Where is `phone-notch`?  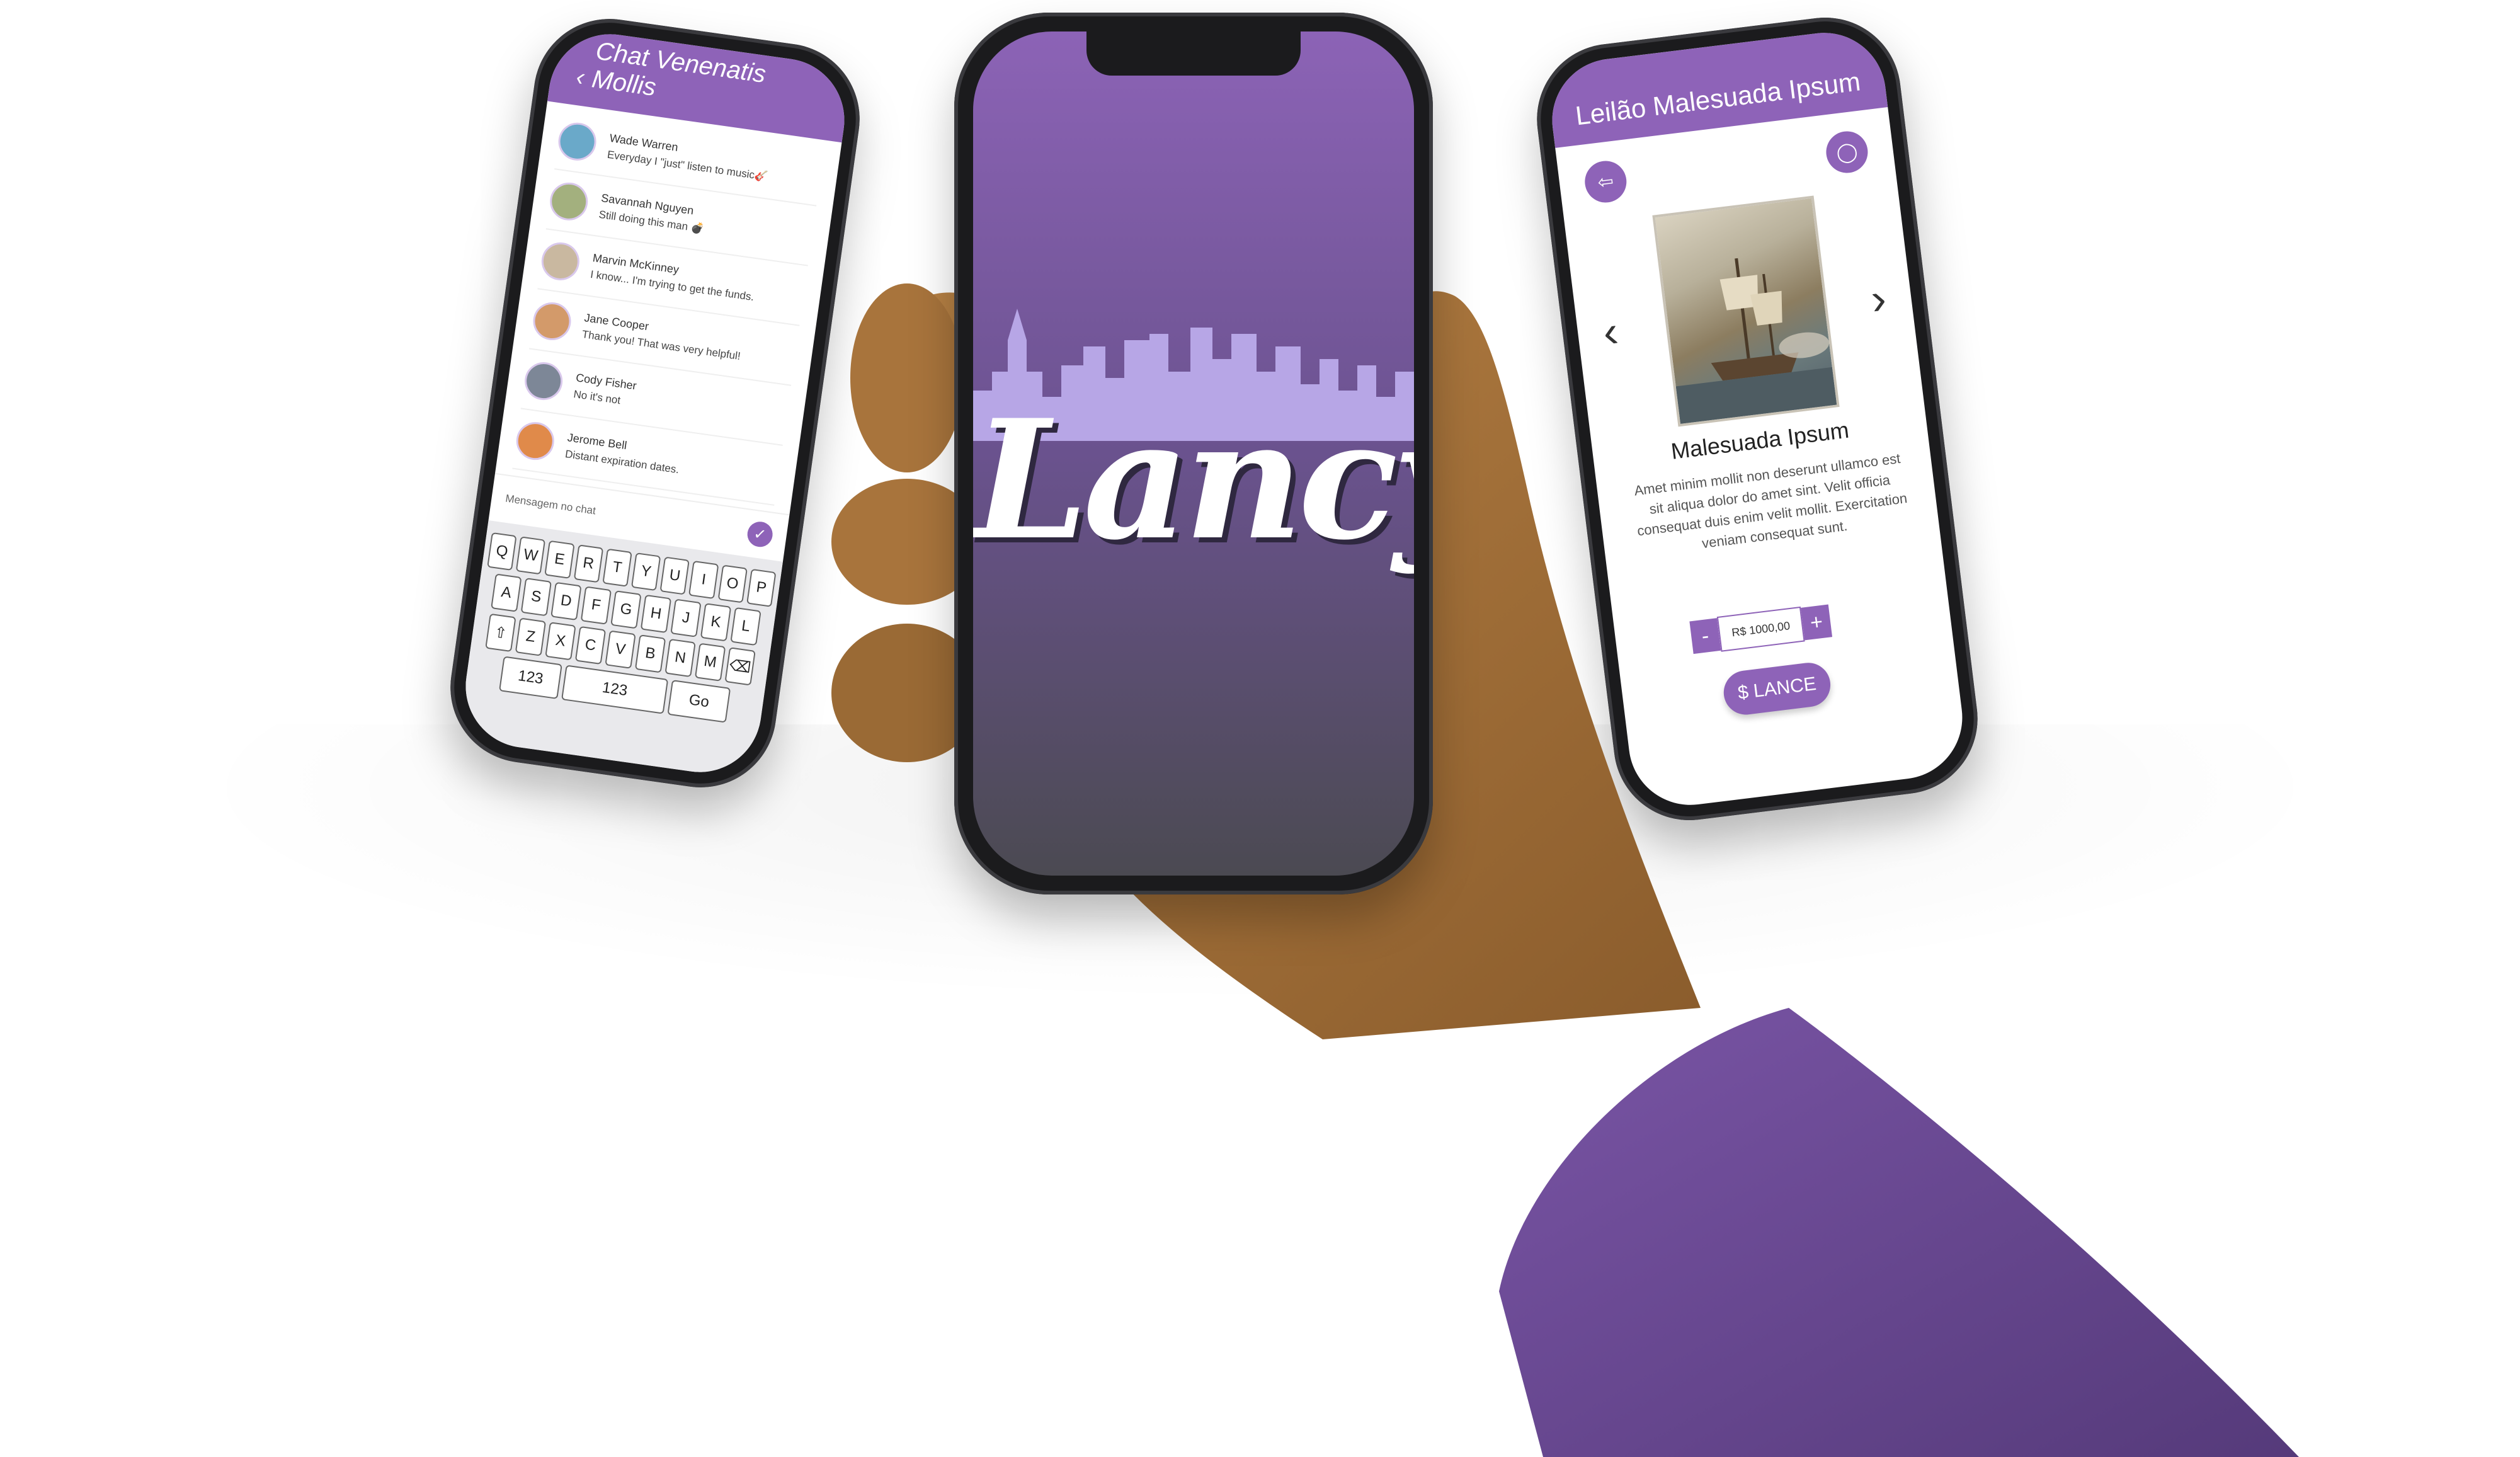
phone-notch is located at coordinates (1193, 53).